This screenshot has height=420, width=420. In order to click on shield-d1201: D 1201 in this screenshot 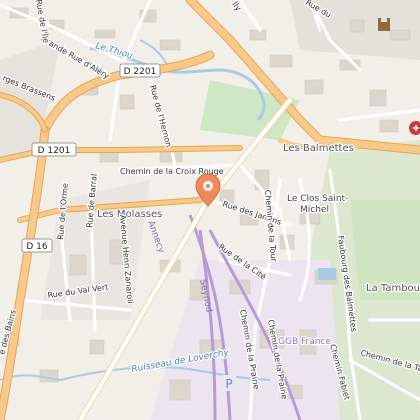, I will do `click(54, 149)`.